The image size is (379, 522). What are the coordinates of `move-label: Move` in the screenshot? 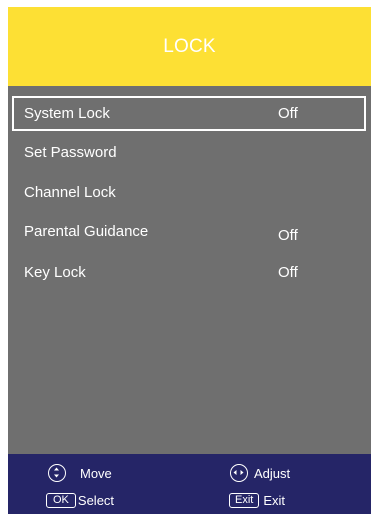 It's located at (96, 473).